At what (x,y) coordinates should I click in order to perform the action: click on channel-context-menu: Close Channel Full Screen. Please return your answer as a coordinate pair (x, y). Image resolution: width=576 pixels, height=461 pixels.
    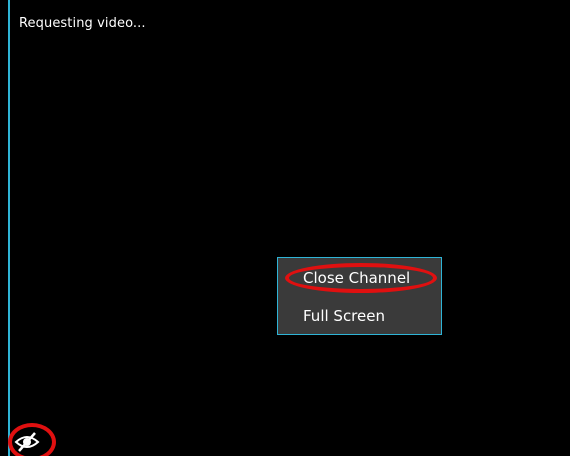
    Looking at the image, I should click on (359, 296).